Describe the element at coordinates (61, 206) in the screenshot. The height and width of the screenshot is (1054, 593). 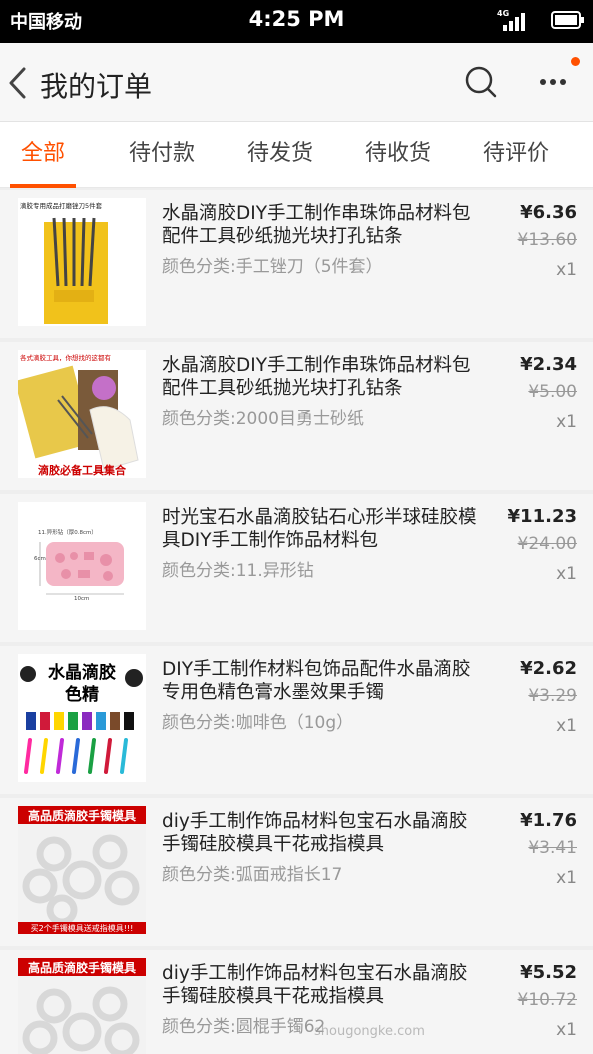
I see `thumbnail-caption: 滴胶专用成品打磨锉刀5件套` at that location.